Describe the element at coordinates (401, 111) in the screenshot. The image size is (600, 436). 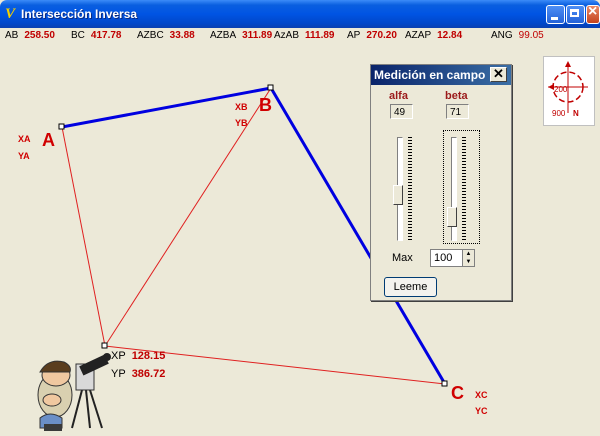
I see `alfa-value-field: 49` at that location.